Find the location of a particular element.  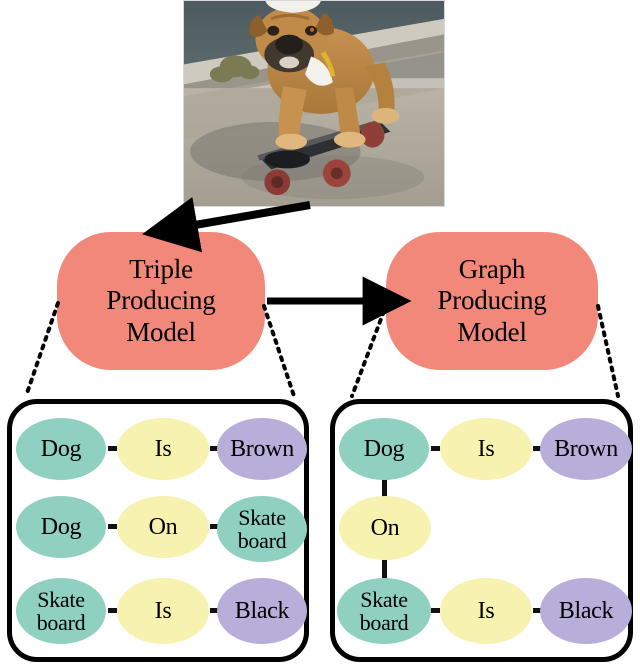

triple-row-1-object: Skate board is located at coordinates (262, 529).